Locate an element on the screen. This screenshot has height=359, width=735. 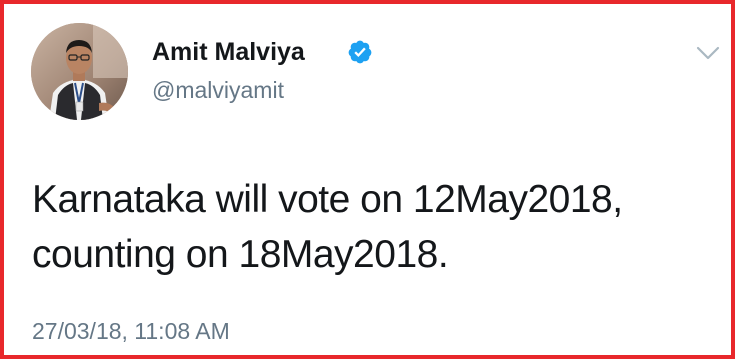
avatar is located at coordinates (79, 71).